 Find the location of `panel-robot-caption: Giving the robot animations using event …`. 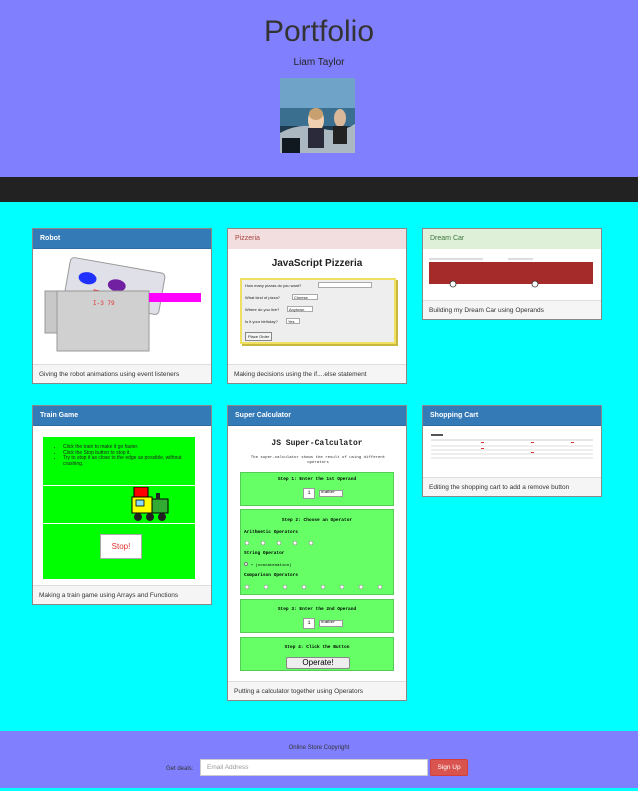

panel-robot-caption: Giving the robot animations using event … is located at coordinates (122, 373).